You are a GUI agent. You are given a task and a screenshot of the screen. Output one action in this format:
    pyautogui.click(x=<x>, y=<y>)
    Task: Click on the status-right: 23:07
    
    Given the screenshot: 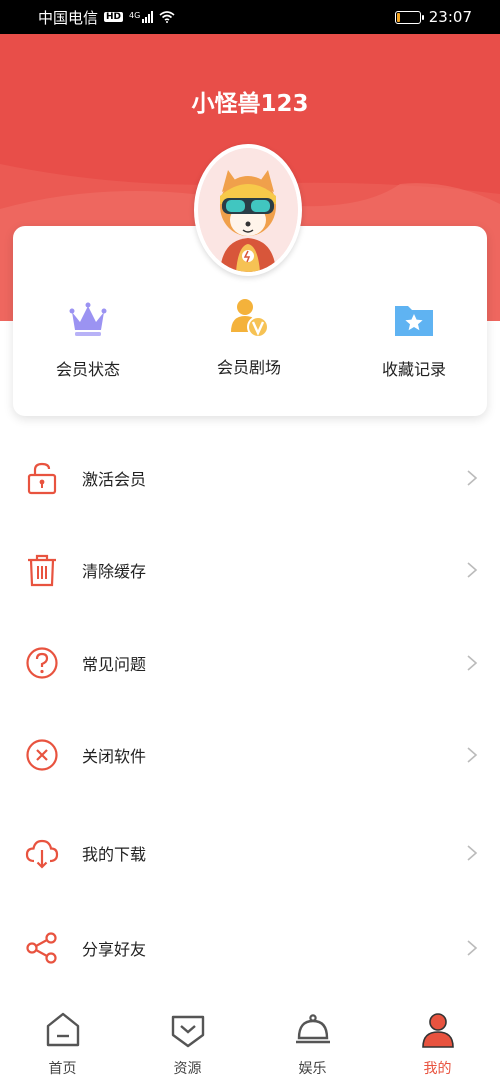 What is the action you would take?
    pyautogui.click(x=433, y=17)
    